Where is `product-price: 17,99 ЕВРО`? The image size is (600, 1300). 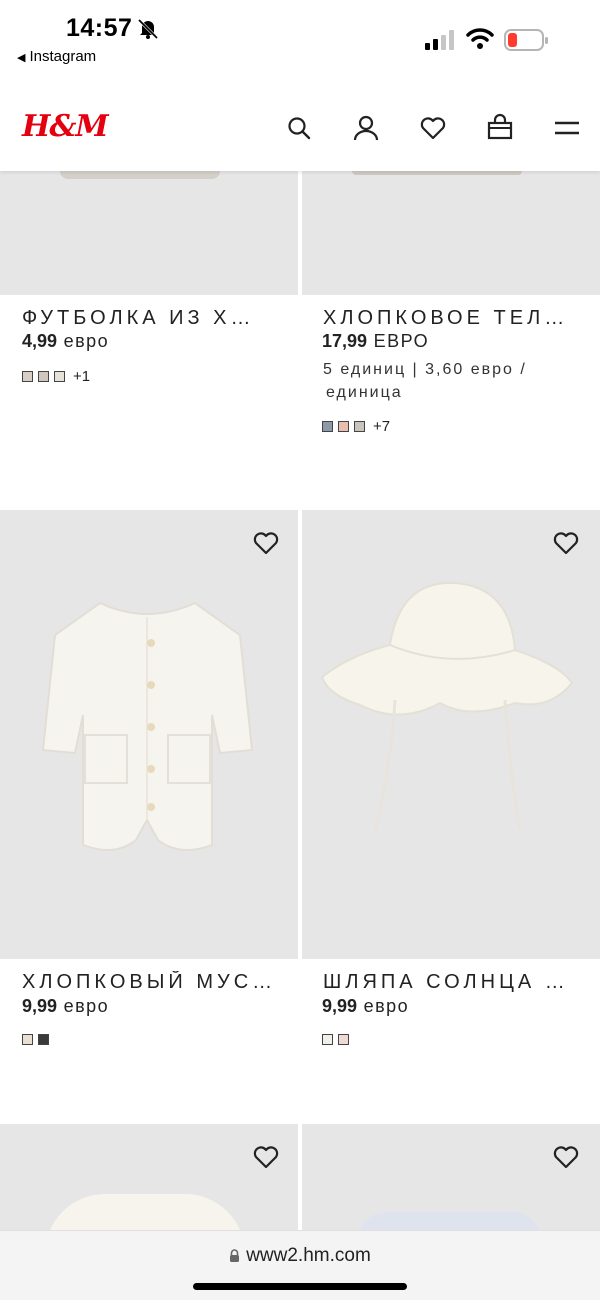 product-price: 17,99 ЕВРО is located at coordinates (375, 341).